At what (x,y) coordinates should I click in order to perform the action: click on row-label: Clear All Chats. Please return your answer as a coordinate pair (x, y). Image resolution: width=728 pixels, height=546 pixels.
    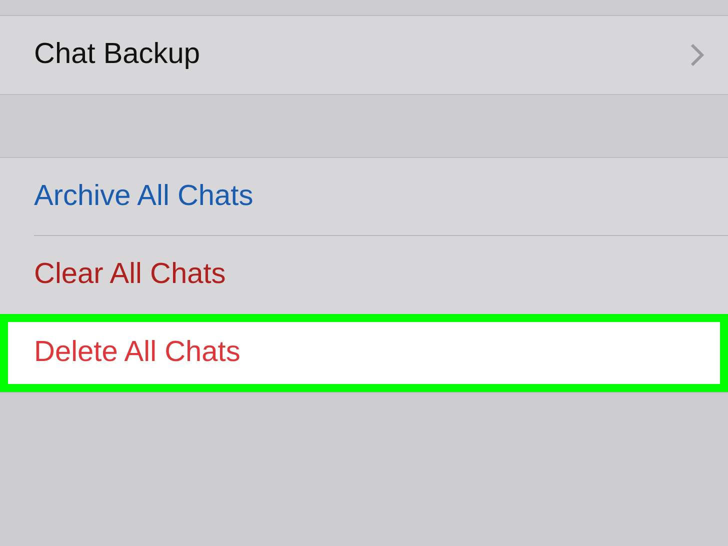
    Looking at the image, I should click on (130, 274).